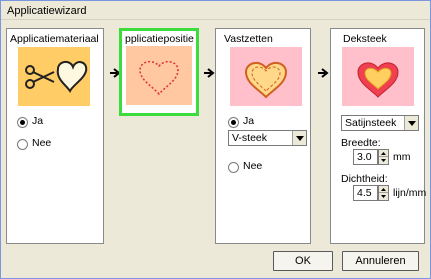  Describe the element at coordinates (248, 39) in the screenshot. I see `panel-title: Vastzetten` at that location.